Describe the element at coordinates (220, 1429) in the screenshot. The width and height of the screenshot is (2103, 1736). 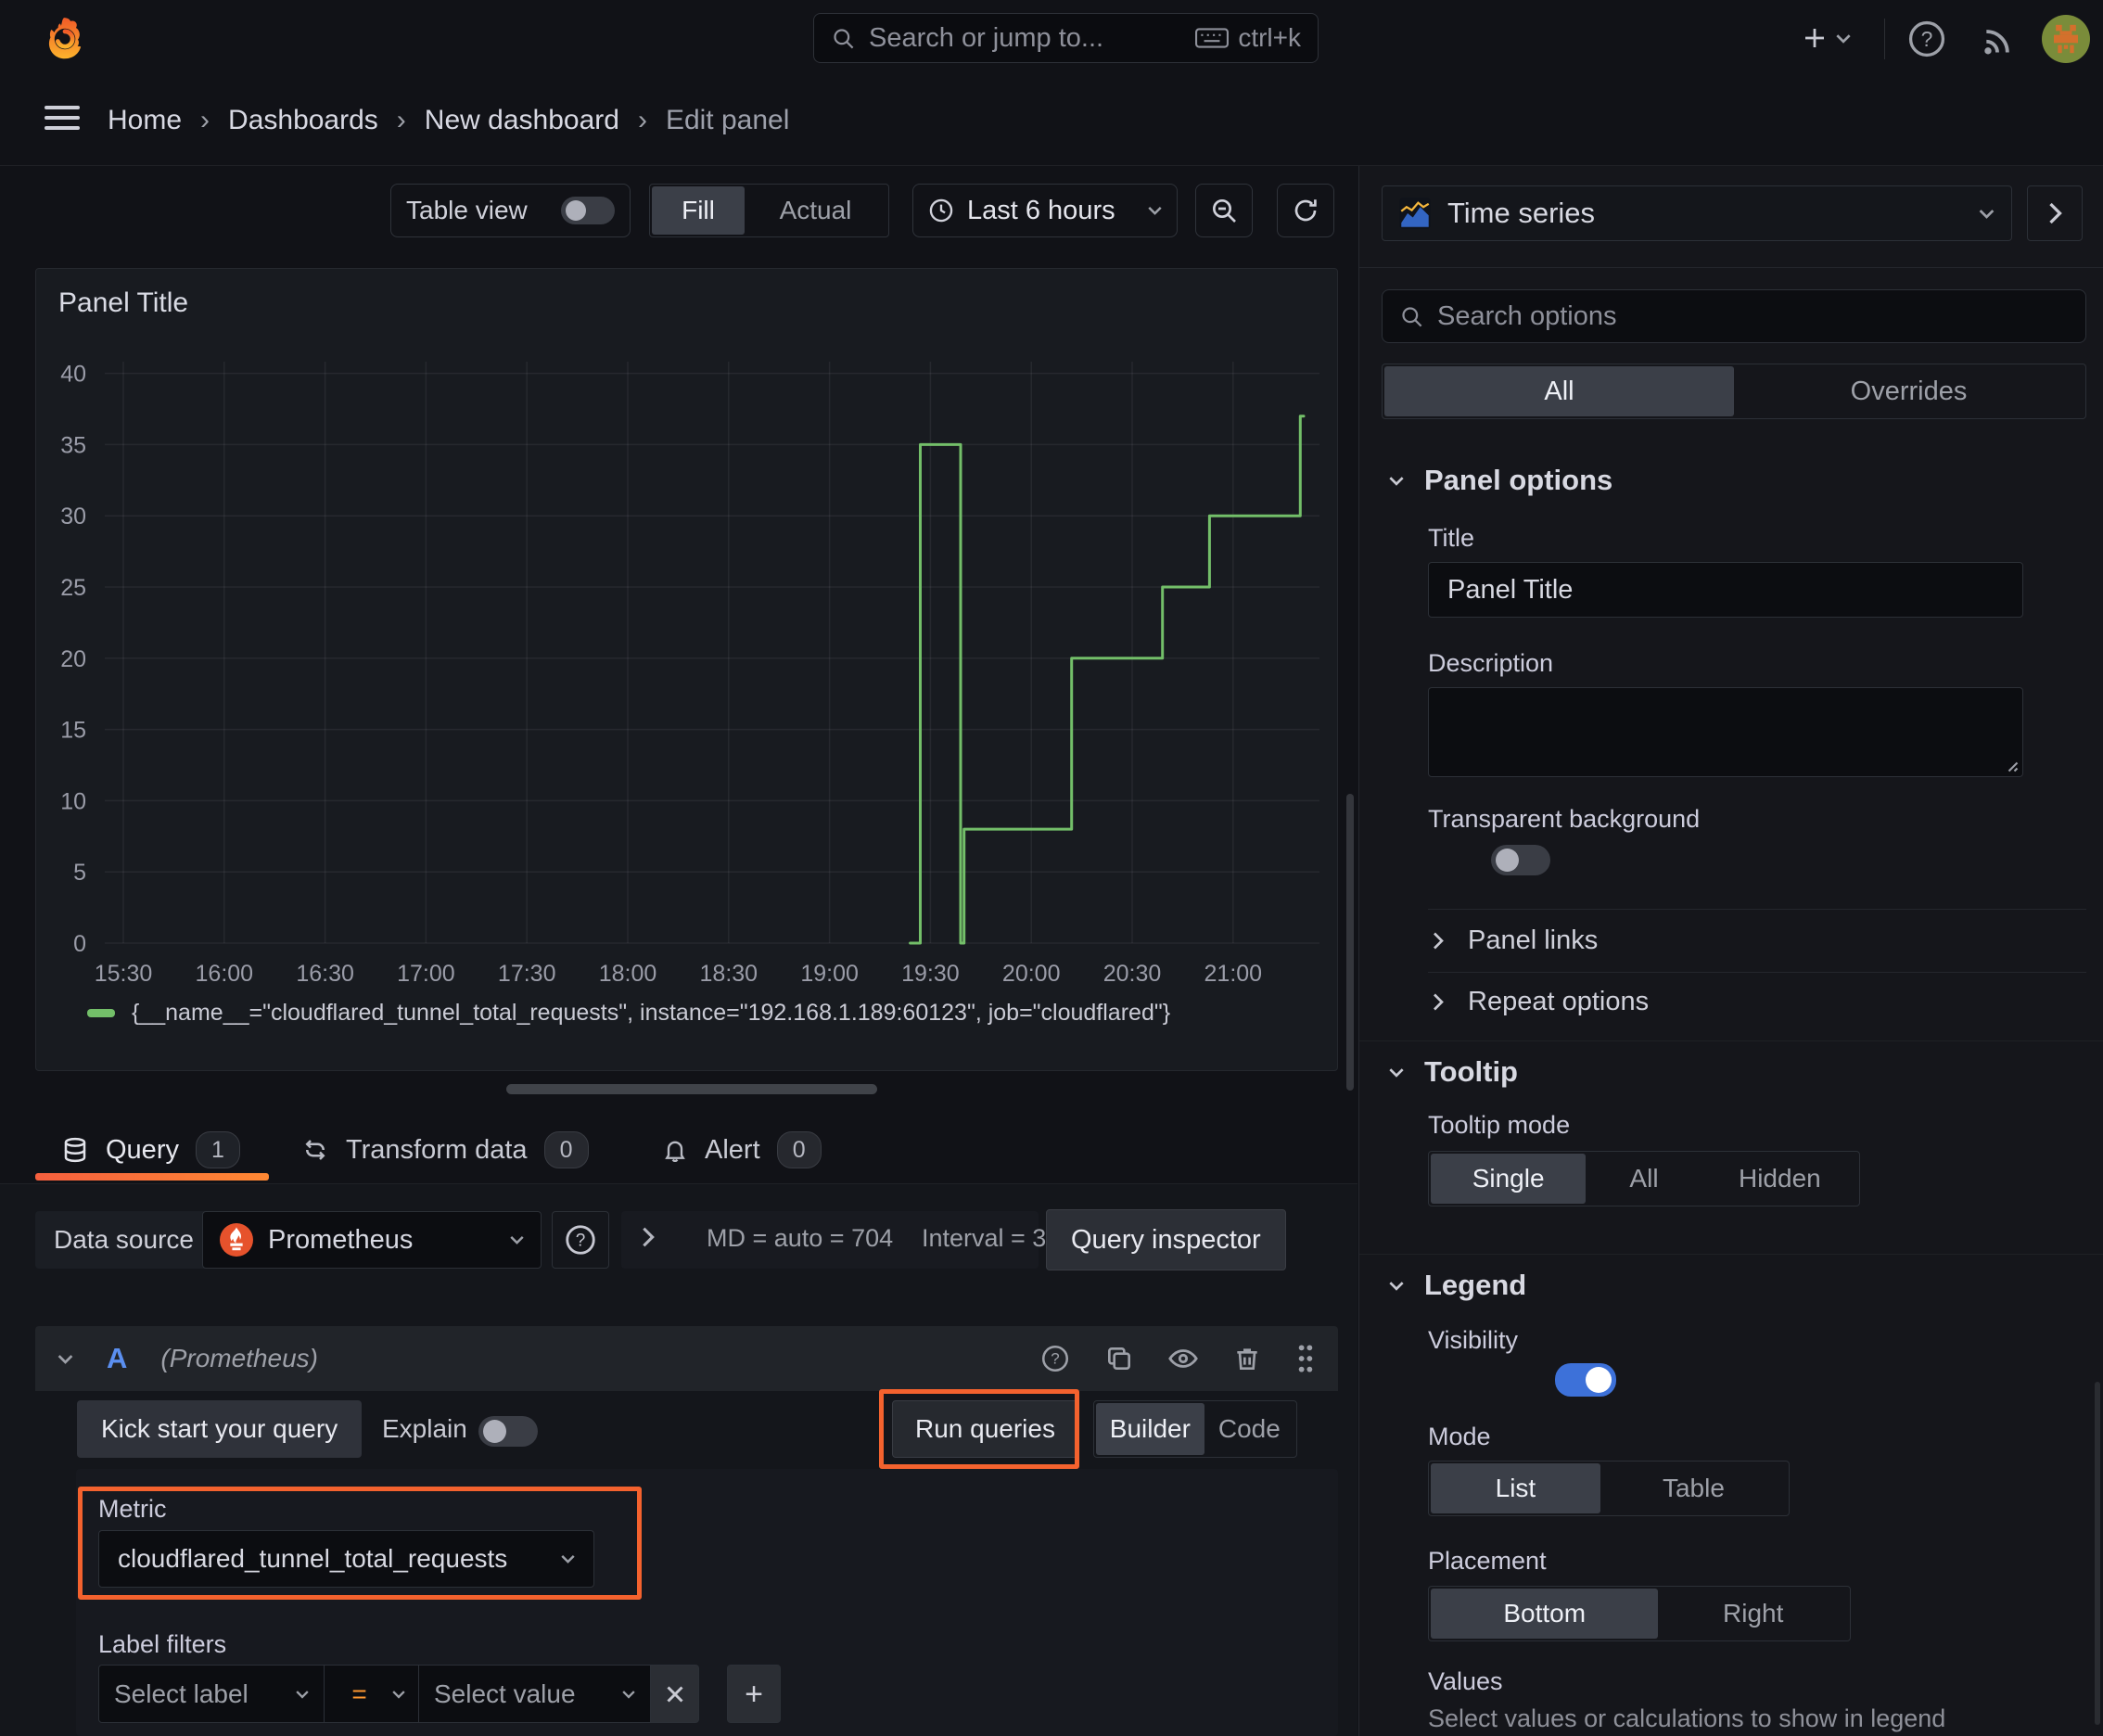
I see `kickstart-query-button: Kick start your query` at that location.